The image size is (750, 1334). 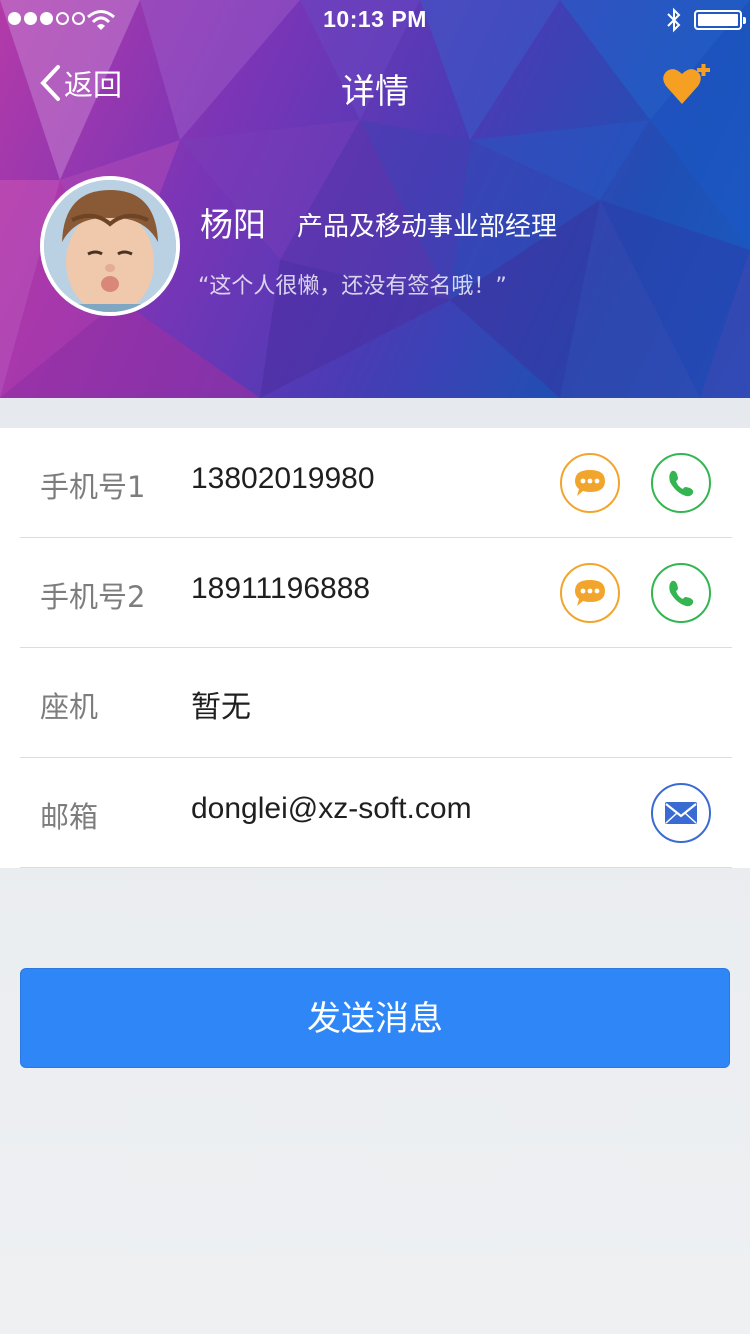 What do you see at coordinates (69, 817) in the screenshot?
I see `contact-label: 邮箱` at bounding box center [69, 817].